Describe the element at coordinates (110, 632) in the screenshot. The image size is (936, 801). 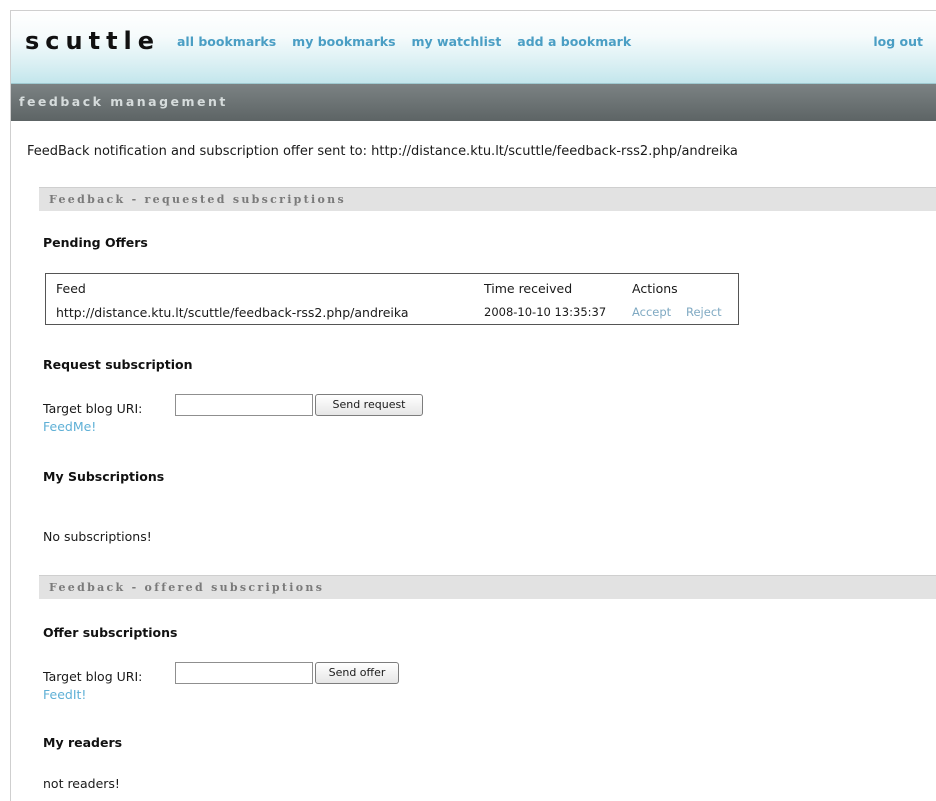
I see `offer-subscriptions-heading: Offer subscriptions` at that location.